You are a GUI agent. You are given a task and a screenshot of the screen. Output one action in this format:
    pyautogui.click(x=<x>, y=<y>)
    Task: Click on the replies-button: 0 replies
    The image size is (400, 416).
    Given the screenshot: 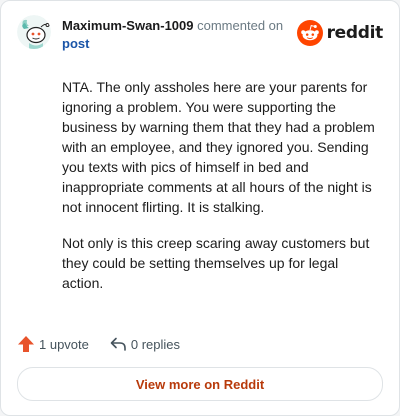 What is the action you would take?
    pyautogui.click(x=144, y=344)
    